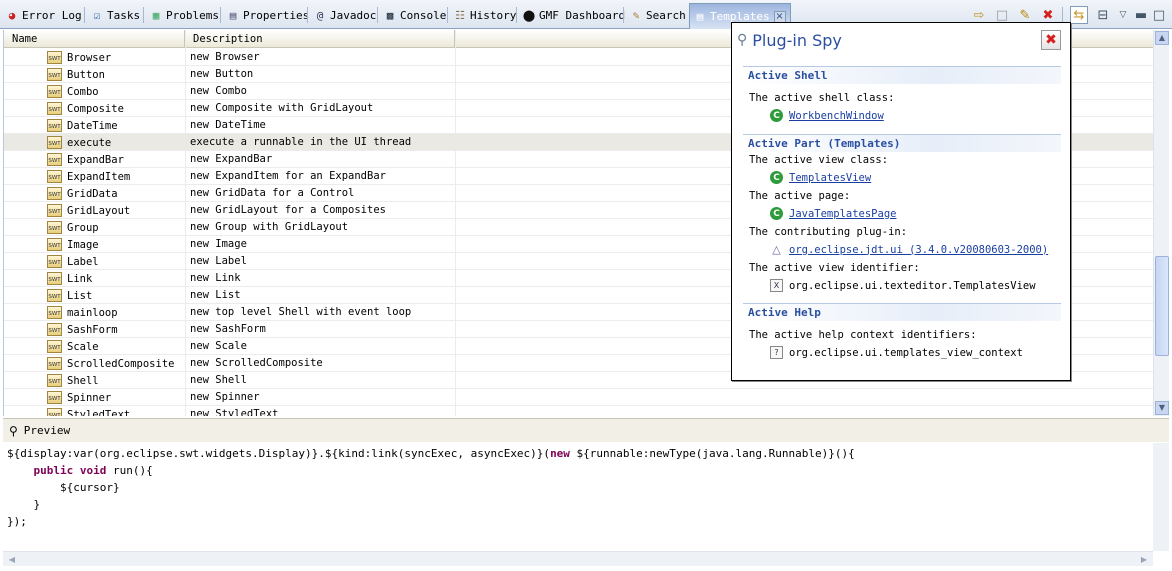 The image size is (1172, 571). I want to click on class-icon: C, so click(776, 115).